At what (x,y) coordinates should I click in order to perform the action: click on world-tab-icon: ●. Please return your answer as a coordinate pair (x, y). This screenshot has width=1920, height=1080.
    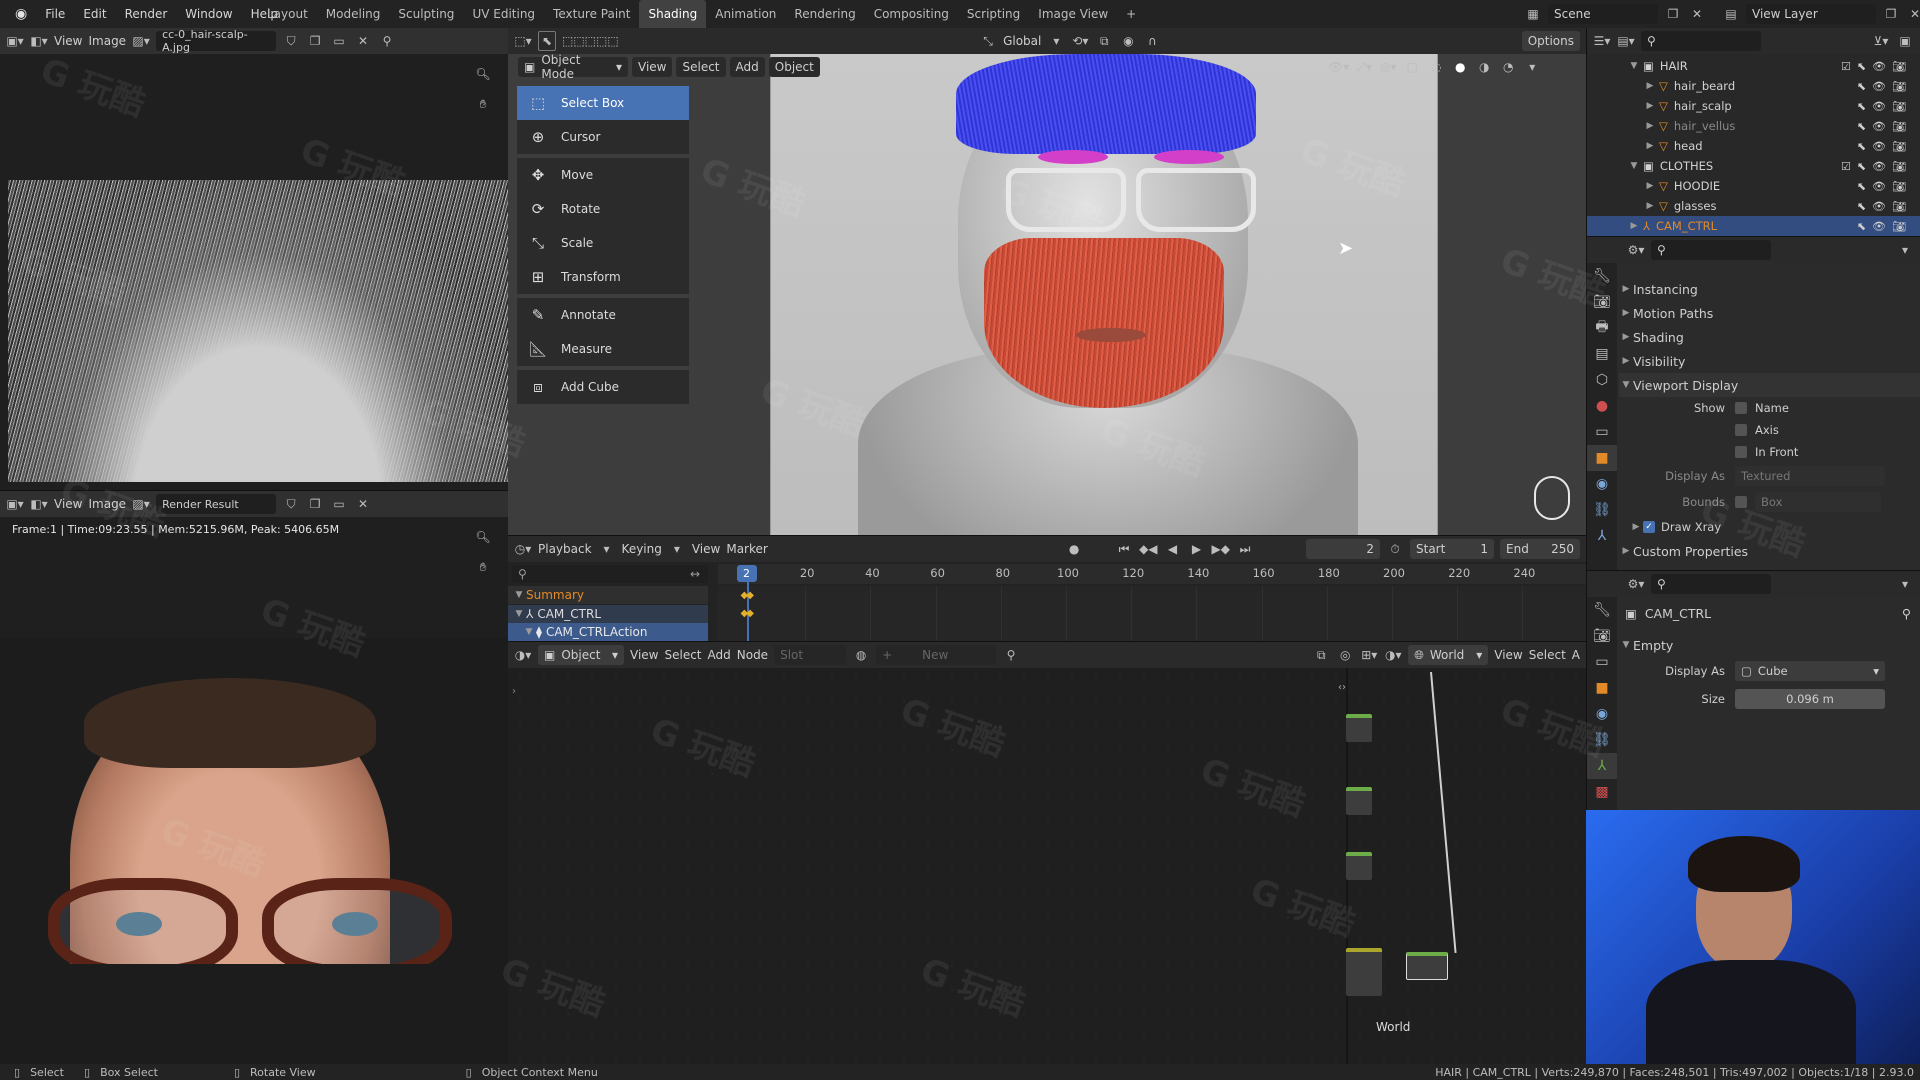
    Looking at the image, I should click on (1602, 406).